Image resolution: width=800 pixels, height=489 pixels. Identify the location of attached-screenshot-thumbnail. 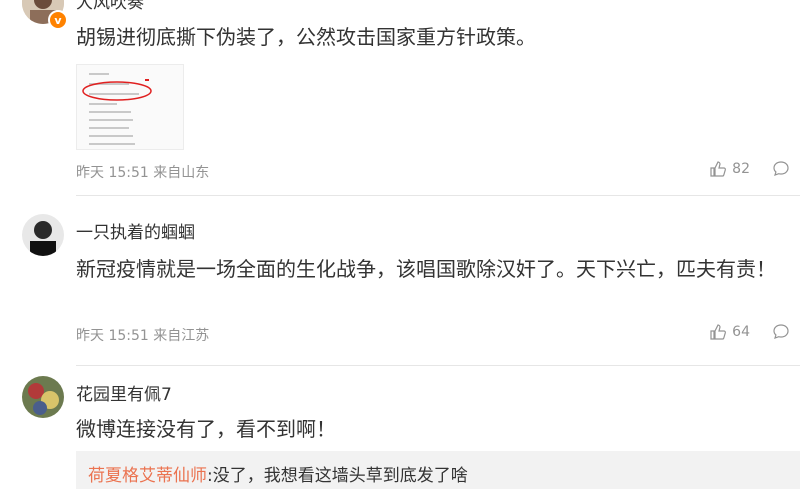
(130, 107).